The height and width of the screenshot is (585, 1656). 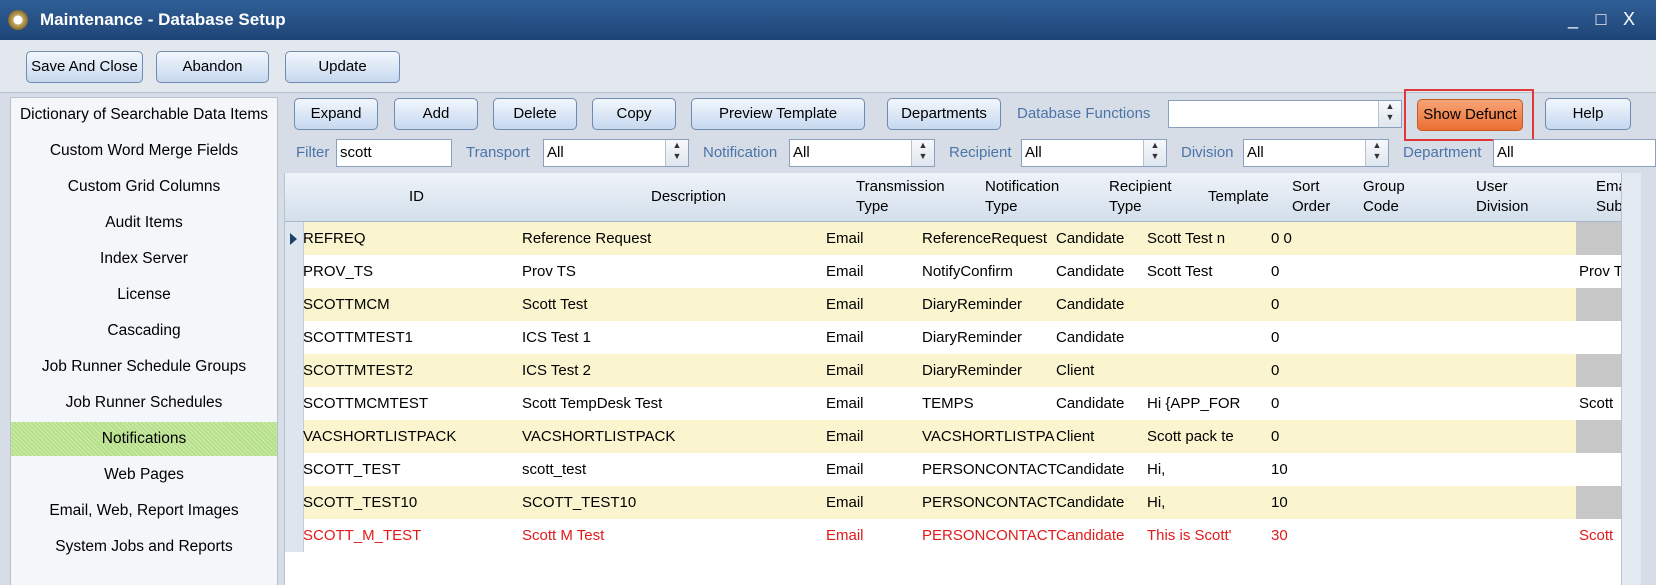 What do you see at coordinates (992, 403) in the screenshot?
I see `cell-notification: TEMPS` at bounding box center [992, 403].